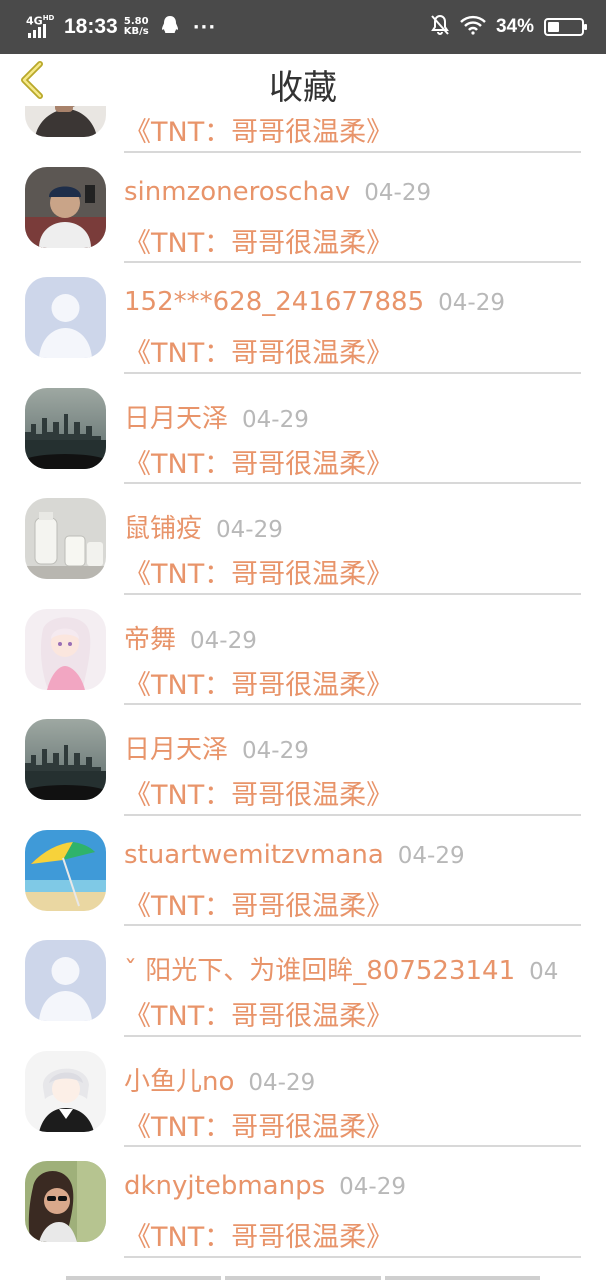  Describe the element at coordinates (237, 192) in the screenshot. I see `user-name: sinmzoneroschav` at that location.